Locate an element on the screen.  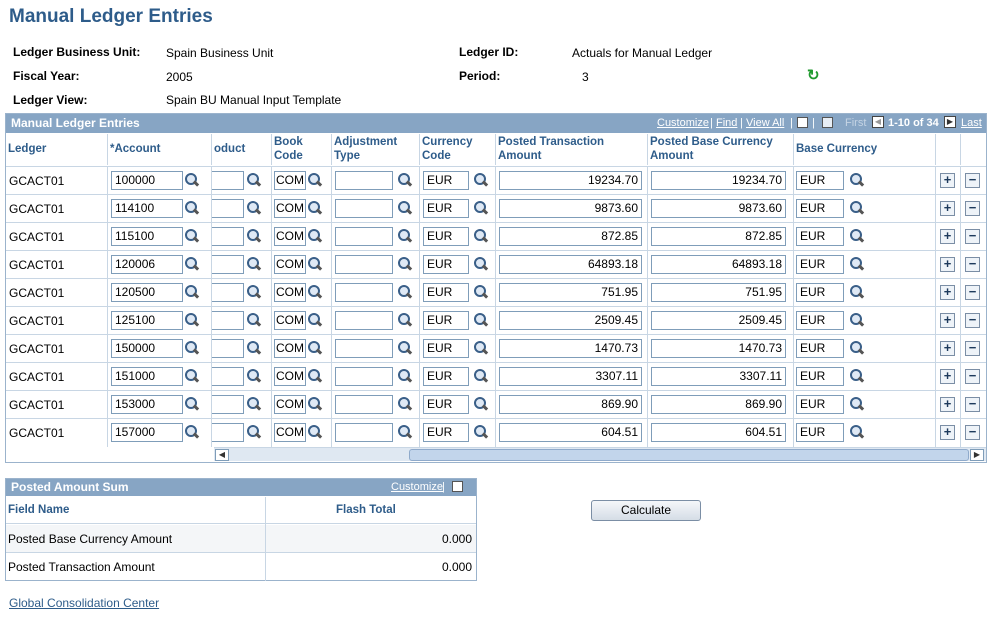
scroll-right-icon: ▶ is located at coordinates (977, 455).